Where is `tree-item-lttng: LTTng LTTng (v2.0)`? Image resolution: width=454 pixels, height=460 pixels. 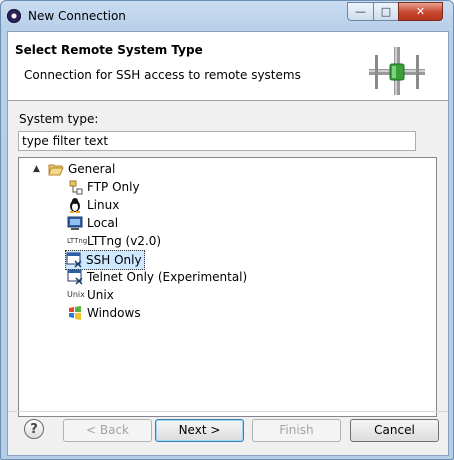
tree-item-lttng: LTTng LTTng (v2.0) is located at coordinates (114, 241).